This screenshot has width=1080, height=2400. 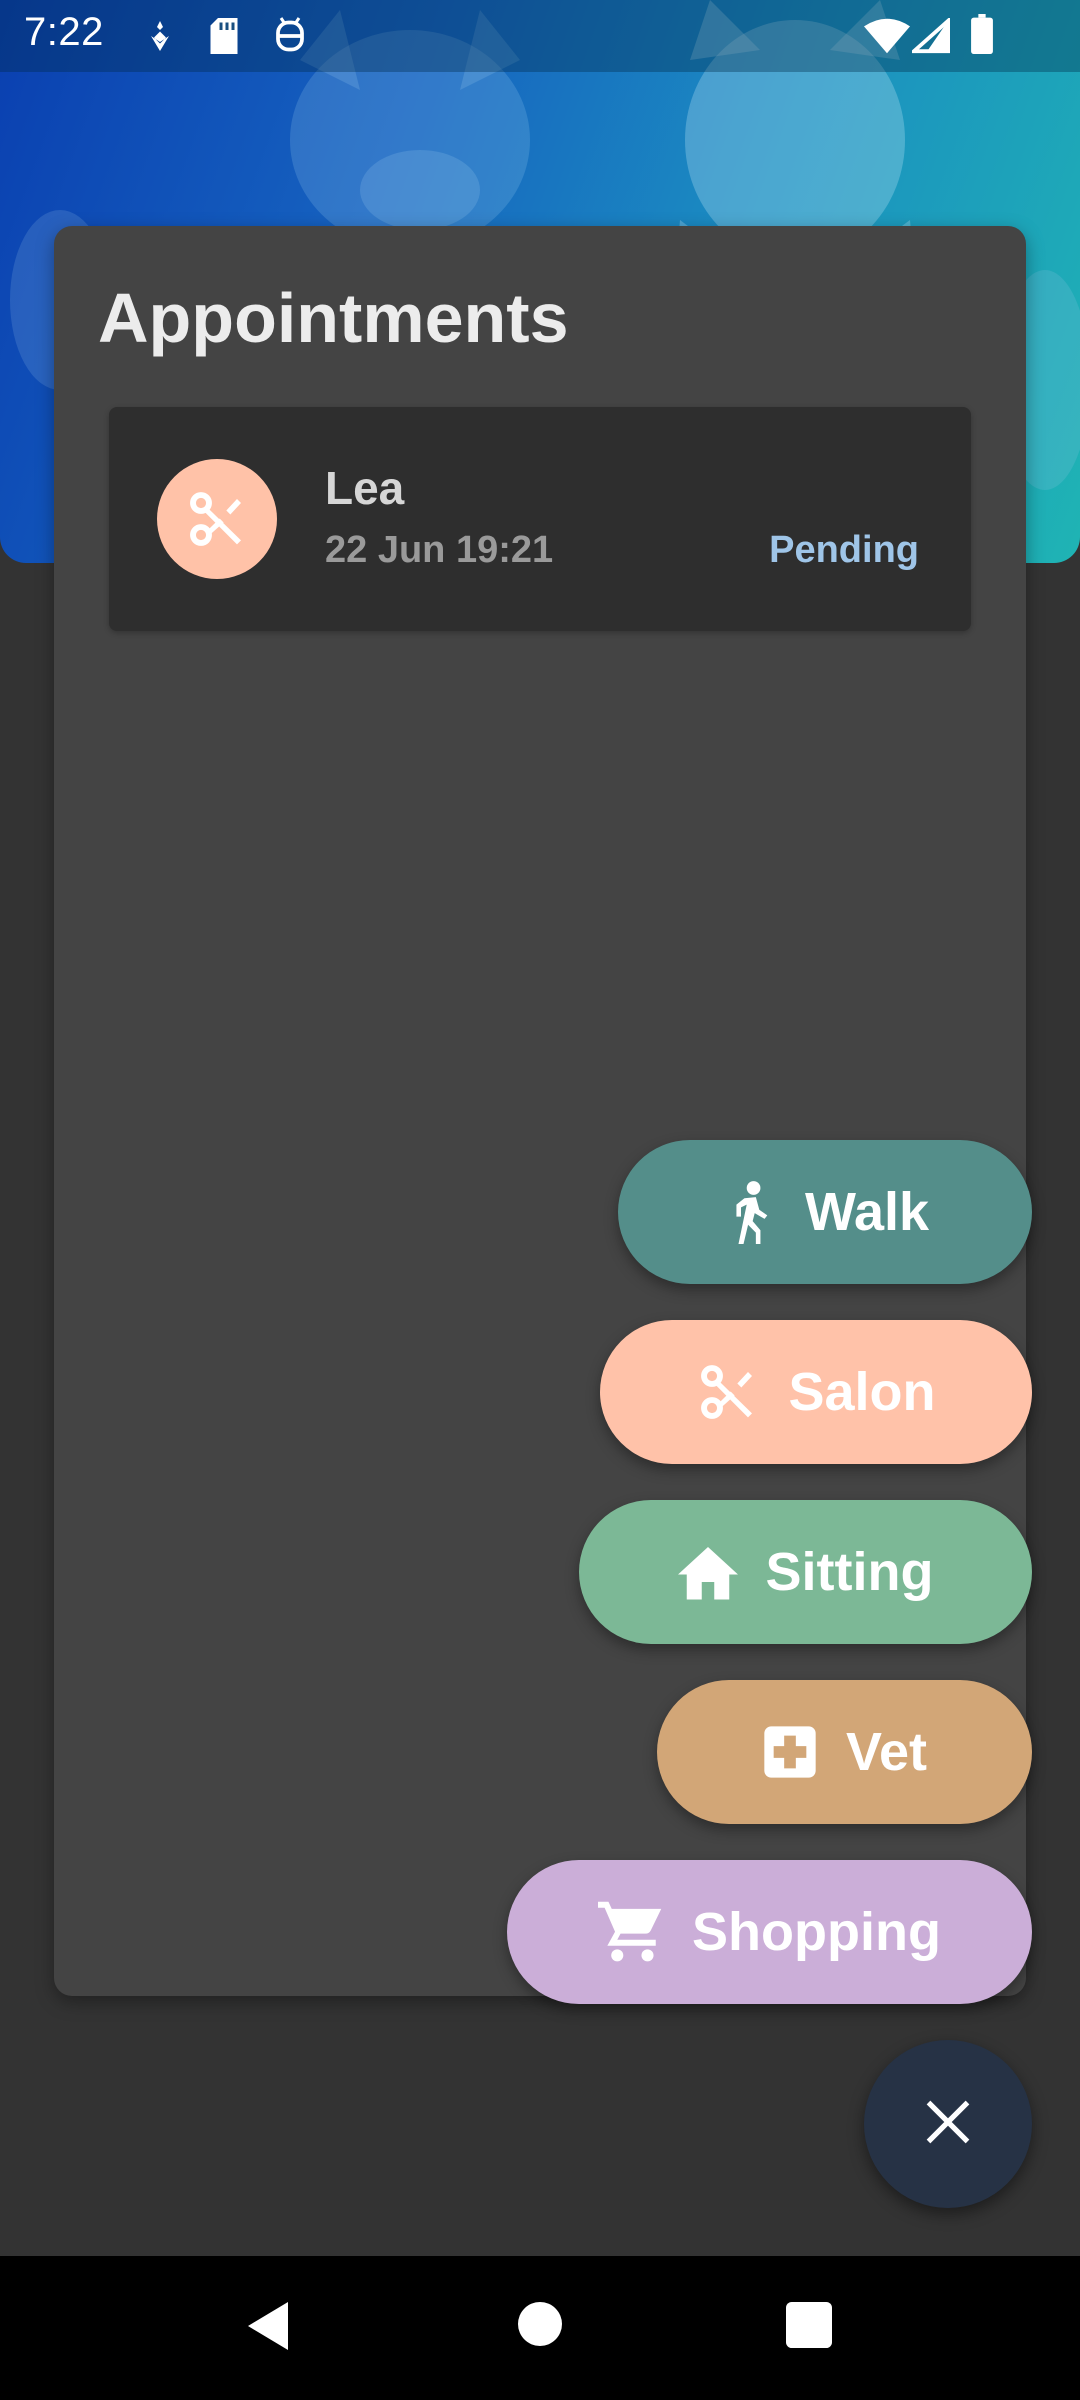 I want to click on shopping-button: Shopping, so click(x=769, y=1932).